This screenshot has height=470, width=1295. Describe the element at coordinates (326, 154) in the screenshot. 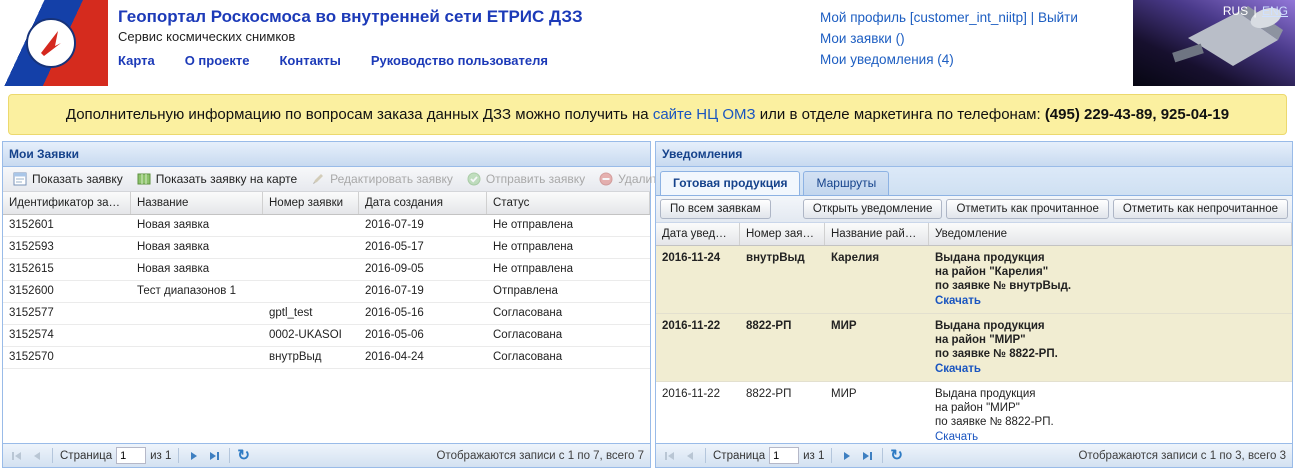

I see `requests-panel-title: Мои Заявки` at that location.